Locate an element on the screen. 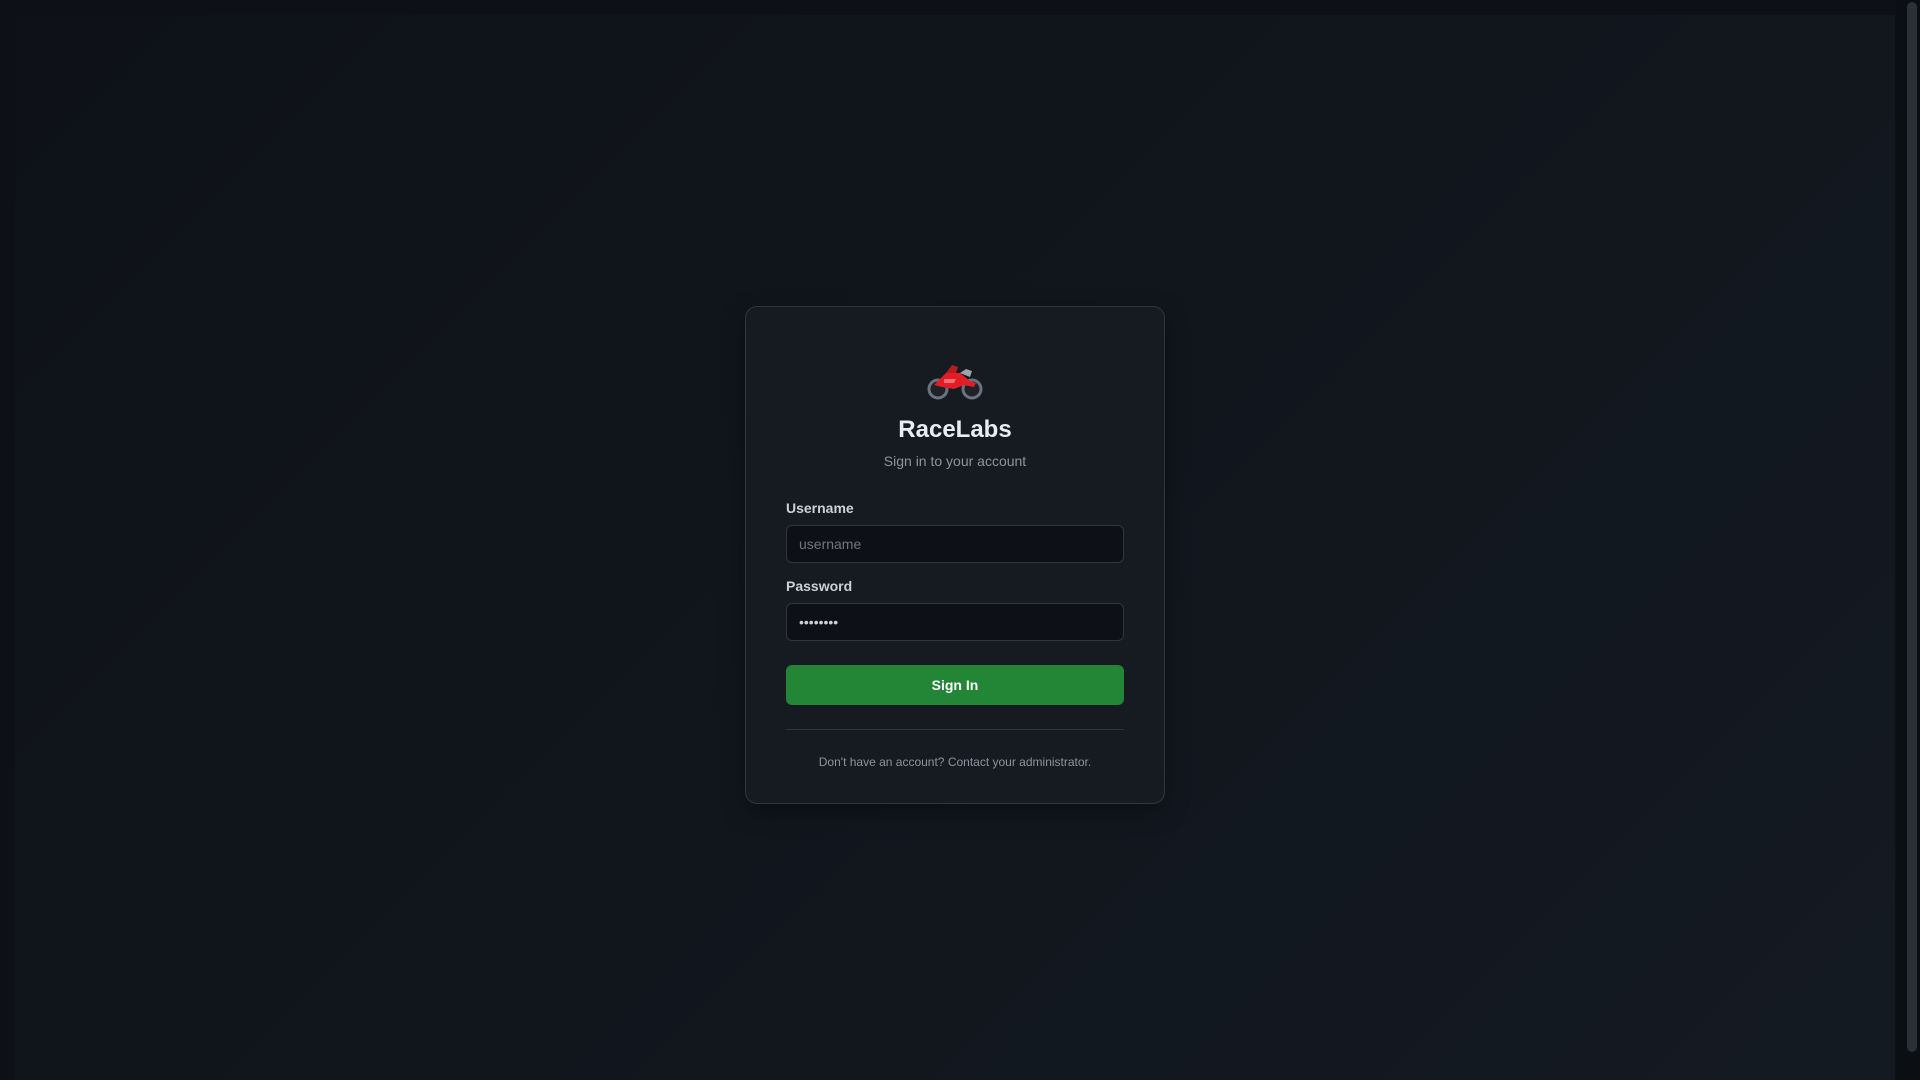  scrollbar-track is located at coordinates (1908, 540).